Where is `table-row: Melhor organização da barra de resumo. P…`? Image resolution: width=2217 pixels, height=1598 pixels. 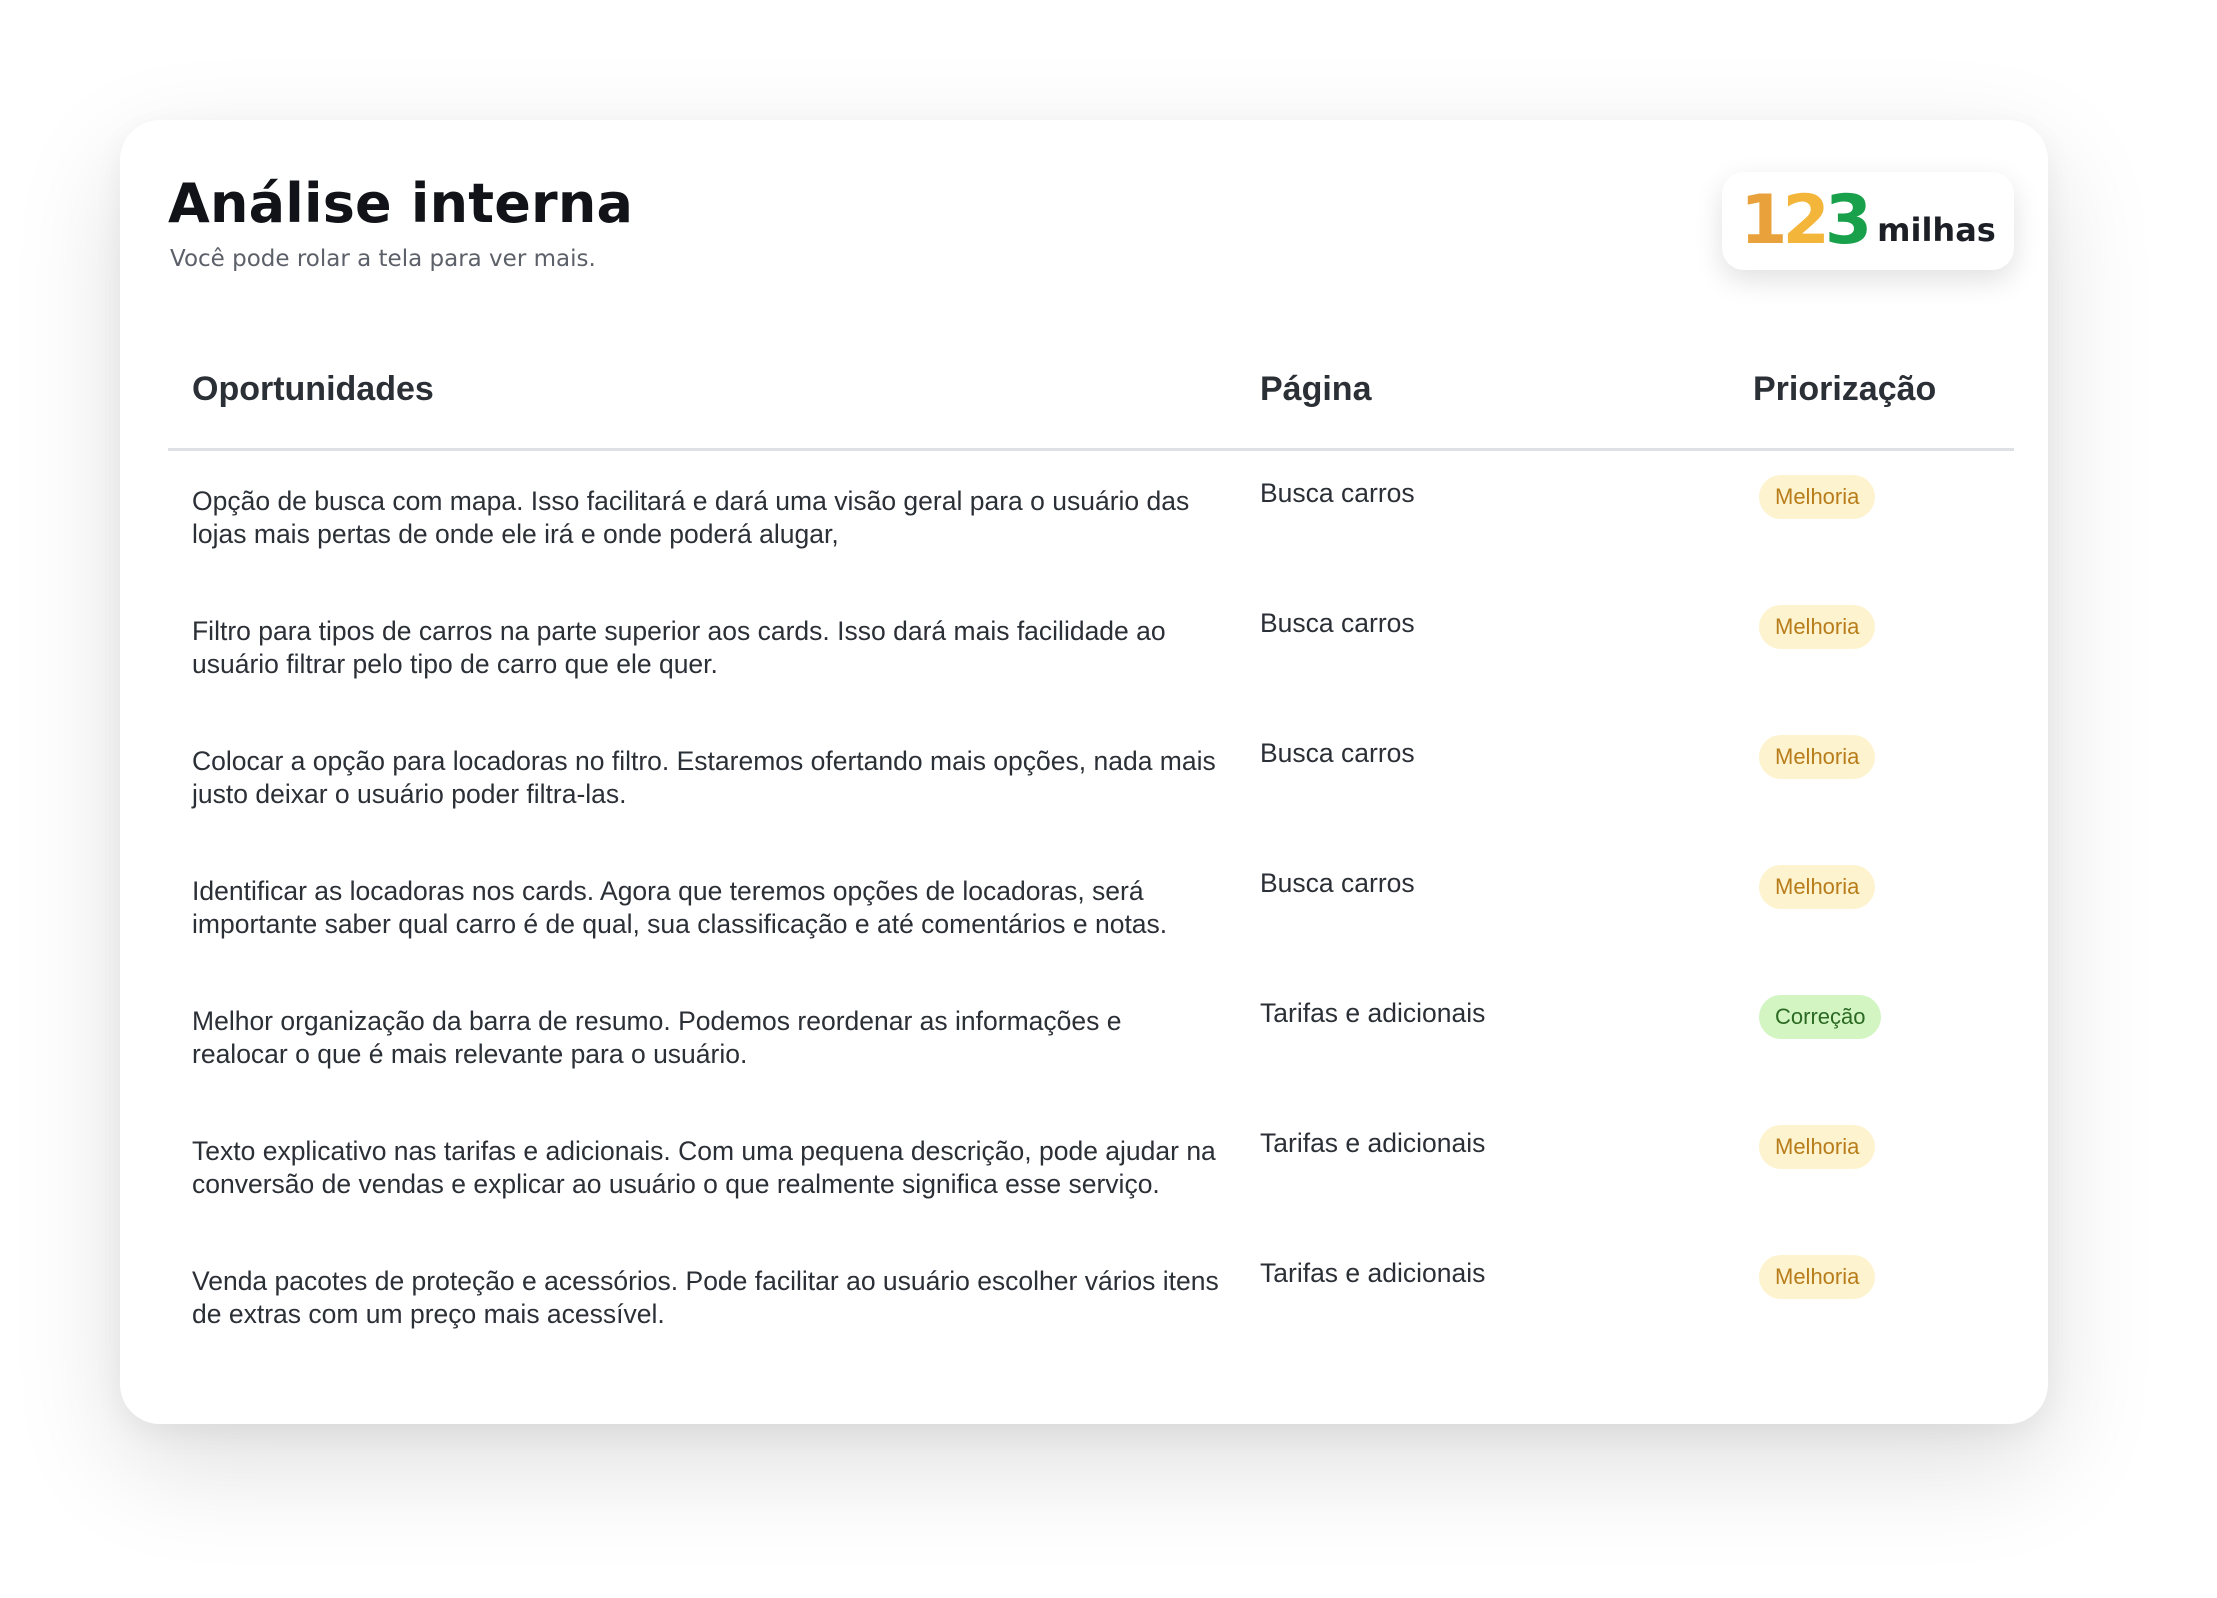
table-row: Melhor organização da barra de resumo. P… is located at coordinates (1091, 1036).